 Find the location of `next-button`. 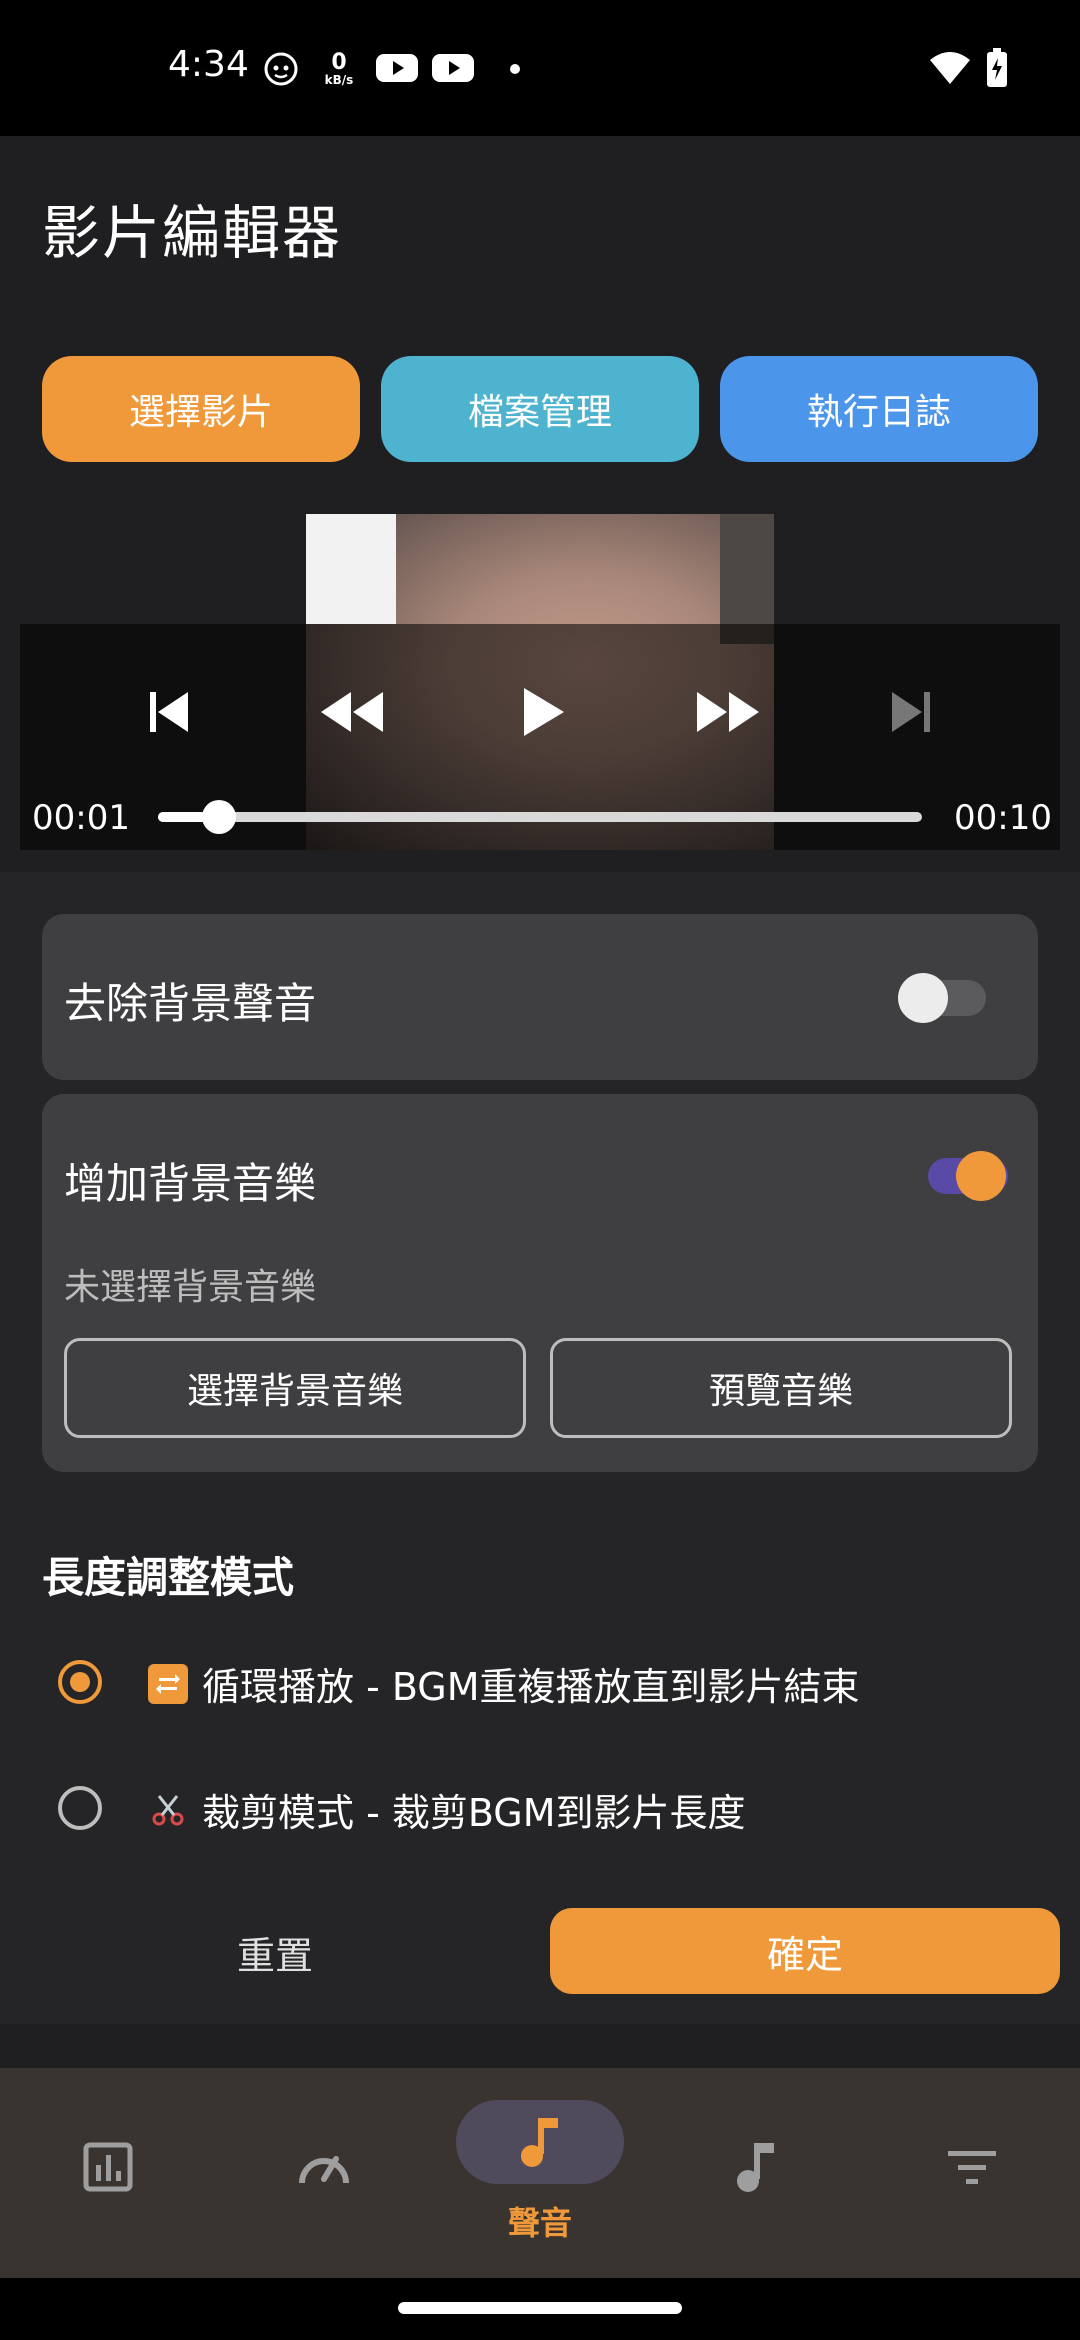

next-button is located at coordinates (912, 712).